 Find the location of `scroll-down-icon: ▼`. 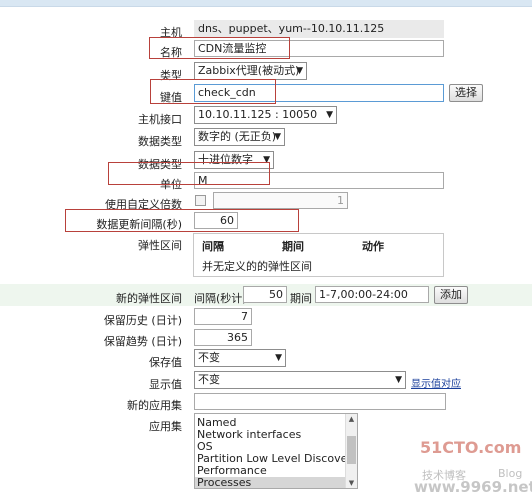

scroll-down-icon: ▼ is located at coordinates (351, 483).